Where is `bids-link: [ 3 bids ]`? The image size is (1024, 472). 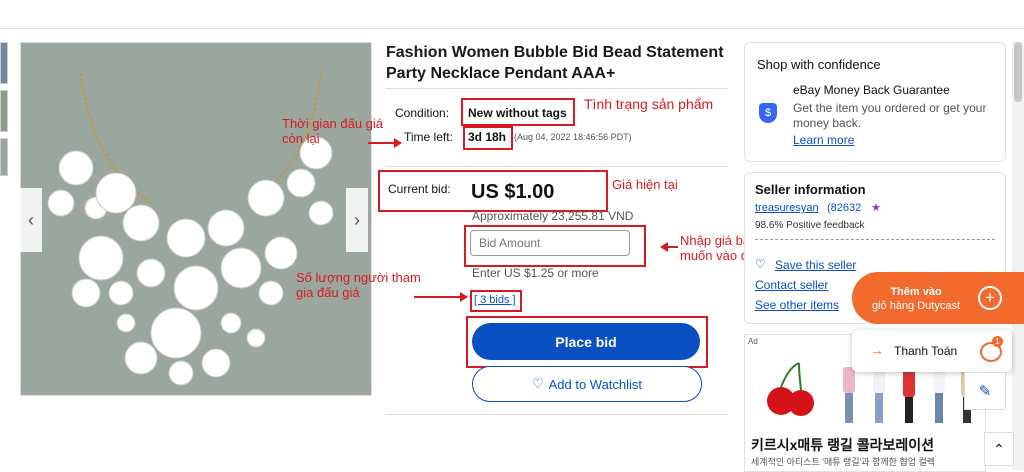 bids-link: [ 3 bids ] is located at coordinates (495, 300).